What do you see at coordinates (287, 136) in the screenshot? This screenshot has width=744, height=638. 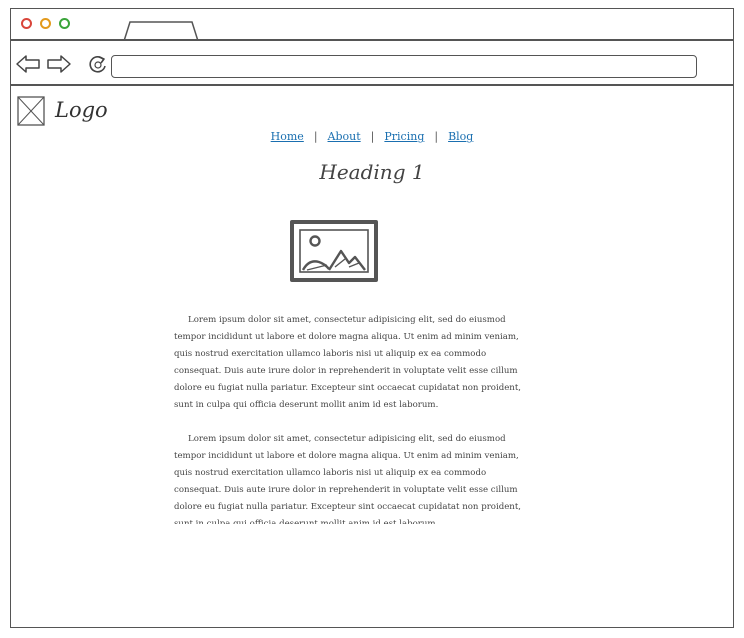 I see `nav-link-home: Home` at bounding box center [287, 136].